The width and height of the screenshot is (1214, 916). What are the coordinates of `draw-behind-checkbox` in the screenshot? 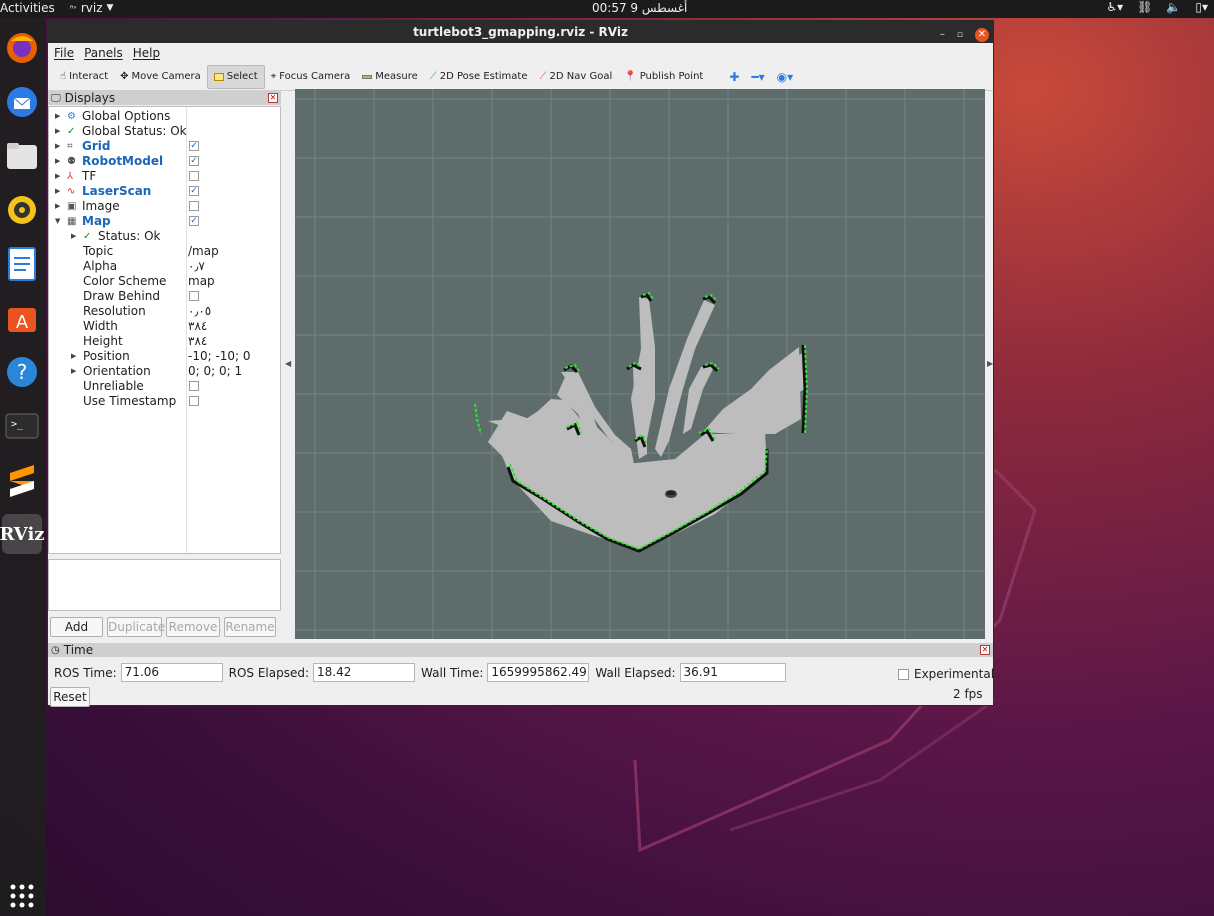 It's located at (194, 296).